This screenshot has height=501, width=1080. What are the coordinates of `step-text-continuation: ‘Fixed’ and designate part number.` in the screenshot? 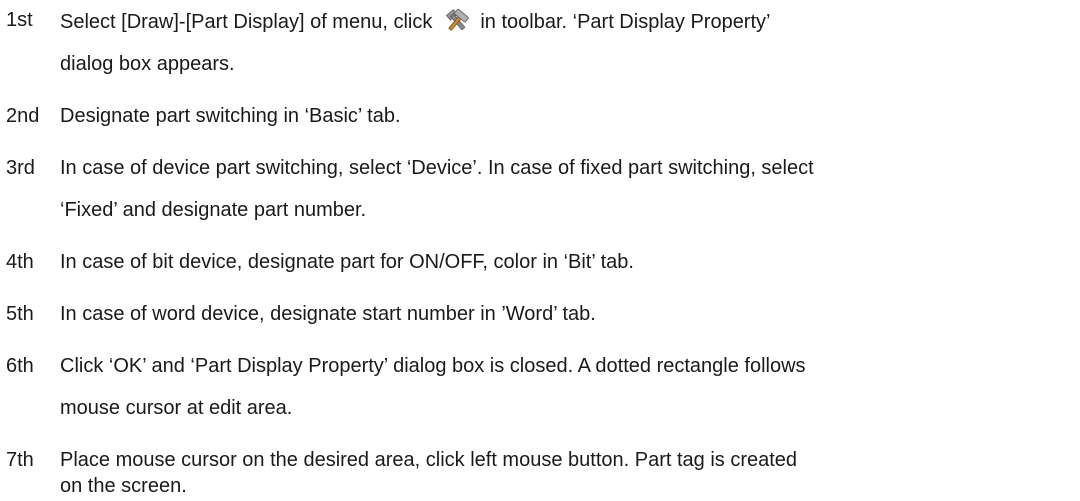 It's located at (213, 210).